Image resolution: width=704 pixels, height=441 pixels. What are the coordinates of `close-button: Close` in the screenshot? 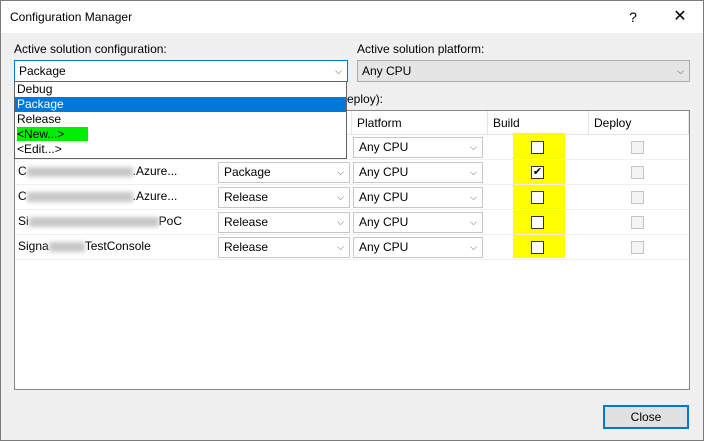 It's located at (646, 417).